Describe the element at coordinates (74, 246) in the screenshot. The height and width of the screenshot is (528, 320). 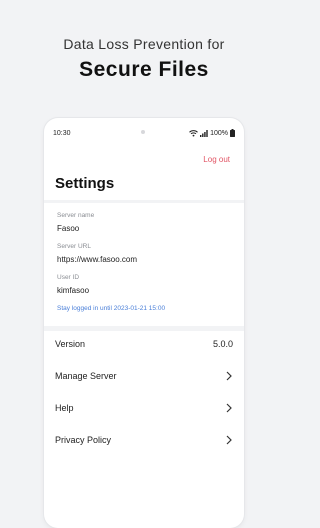
I see `server-url-label: Server URL` at that location.